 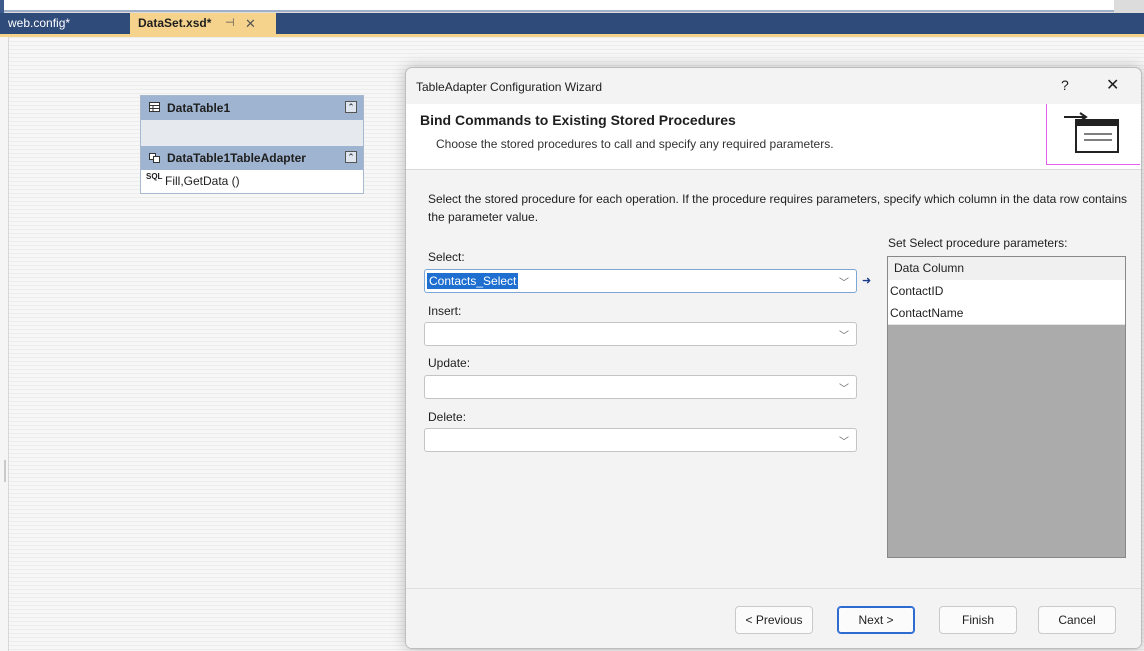 What do you see at coordinates (447, 417) in the screenshot?
I see `delete-label: Delete:` at bounding box center [447, 417].